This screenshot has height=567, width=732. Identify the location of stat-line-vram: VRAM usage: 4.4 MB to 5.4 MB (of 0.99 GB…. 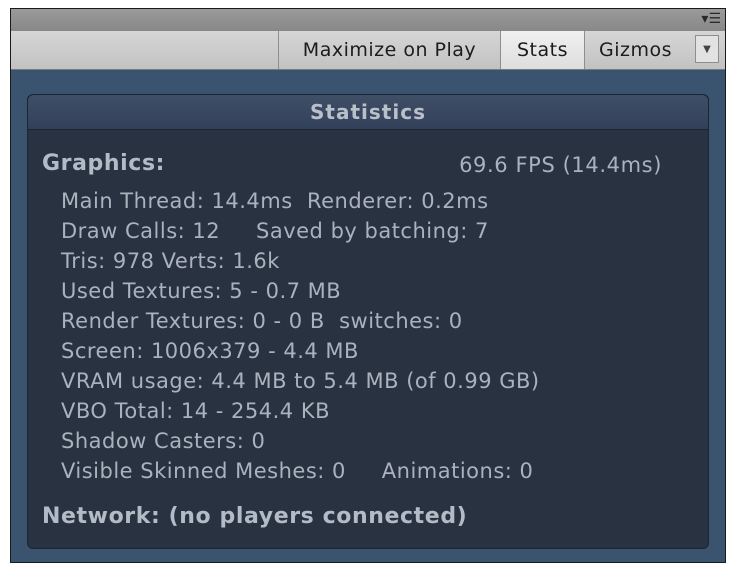
(300, 381).